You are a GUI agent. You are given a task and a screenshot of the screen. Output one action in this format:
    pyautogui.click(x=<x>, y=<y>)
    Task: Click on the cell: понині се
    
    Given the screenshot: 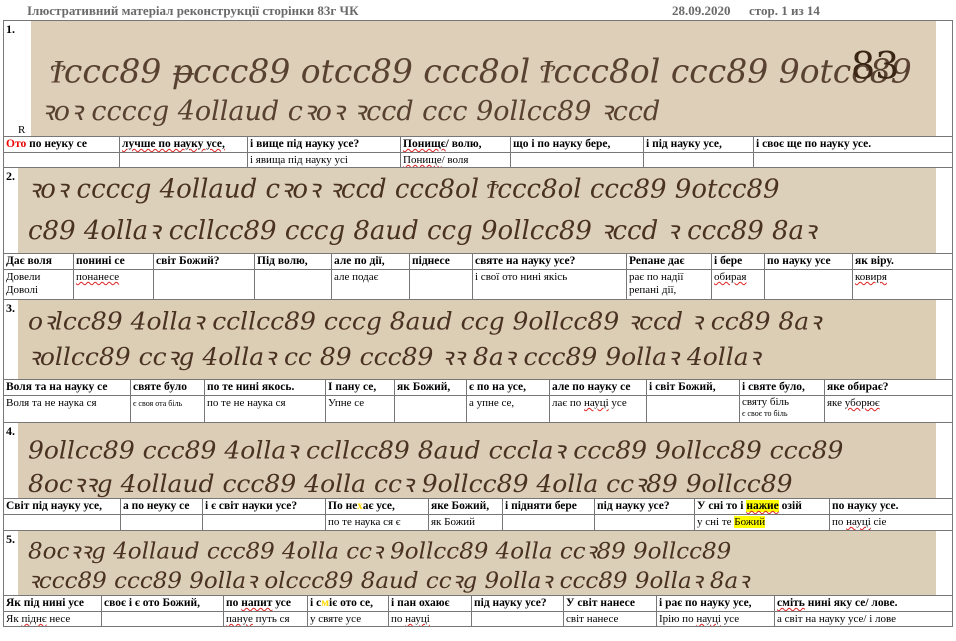 What is the action you would take?
    pyautogui.click(x=114, y=261)
    